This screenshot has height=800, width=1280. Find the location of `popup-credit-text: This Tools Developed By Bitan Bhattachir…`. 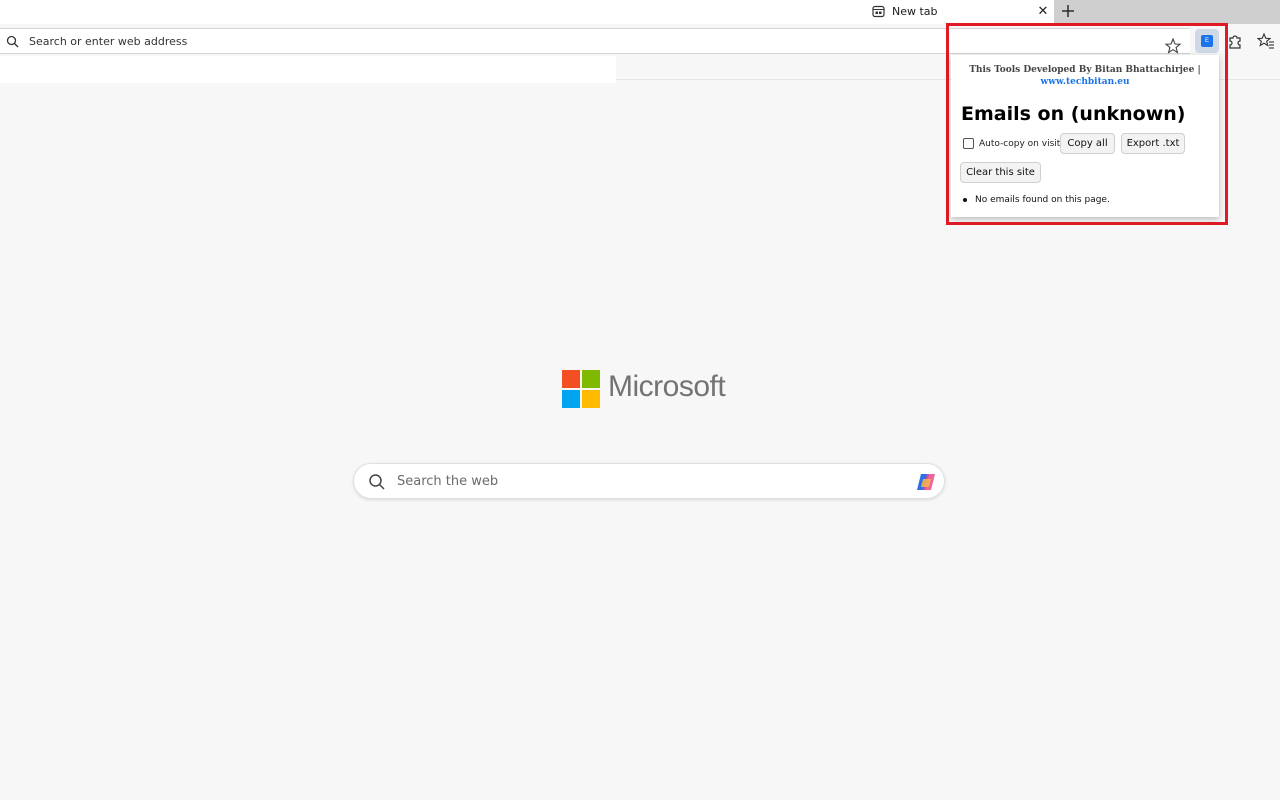

popup-credit-text: This Tools Developed By Bitan Bhattachir… is located at coordinates (1085, 70).